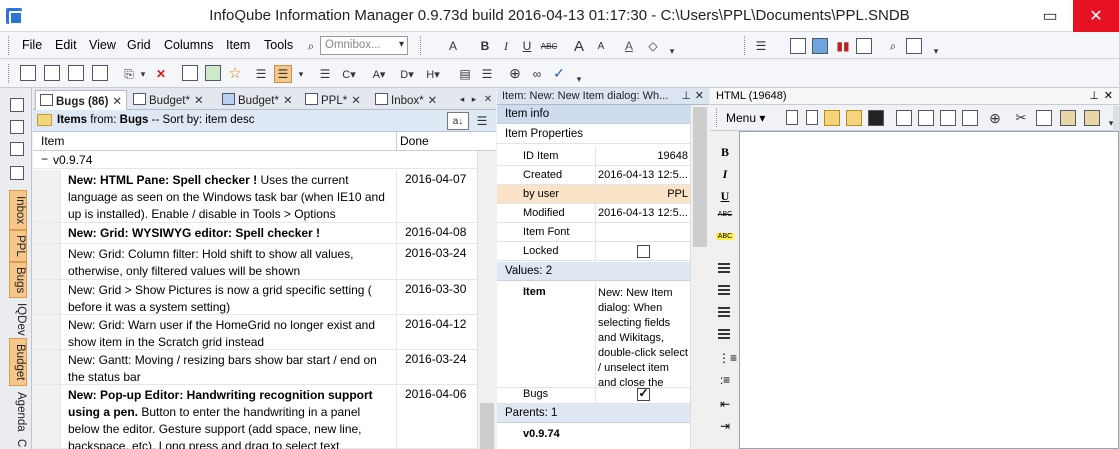 This screenshot has width=1119, height=449. I want to click on scrollbar-thumb, so click(700, 177).